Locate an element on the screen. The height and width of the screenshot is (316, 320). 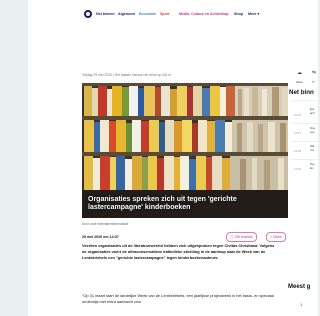
share-button: < Delen is located at coordinates (276, 237).